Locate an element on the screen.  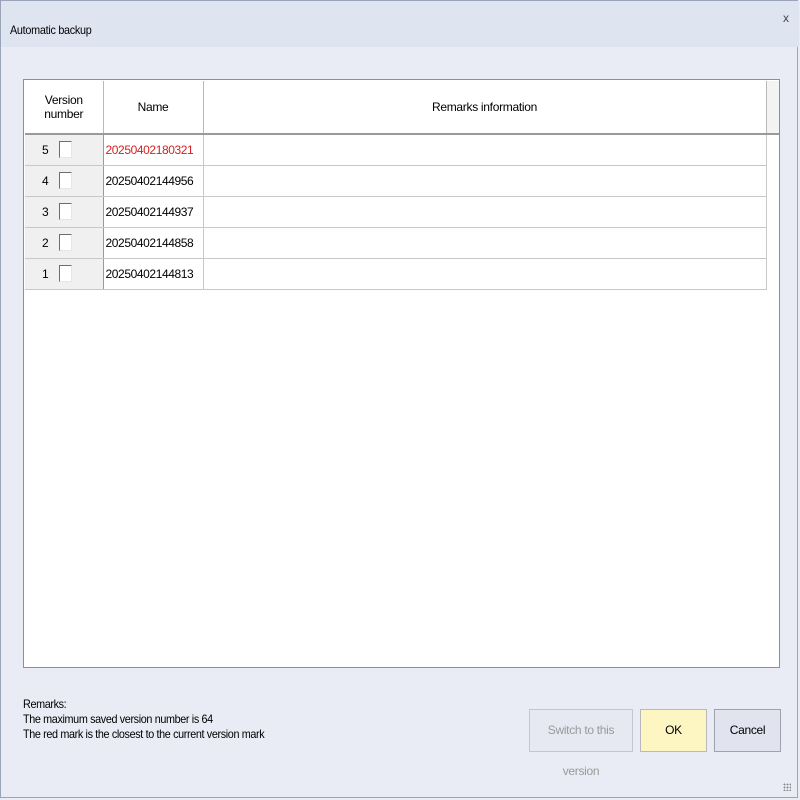
ok-button: OK is located at coordinates (673, 730).